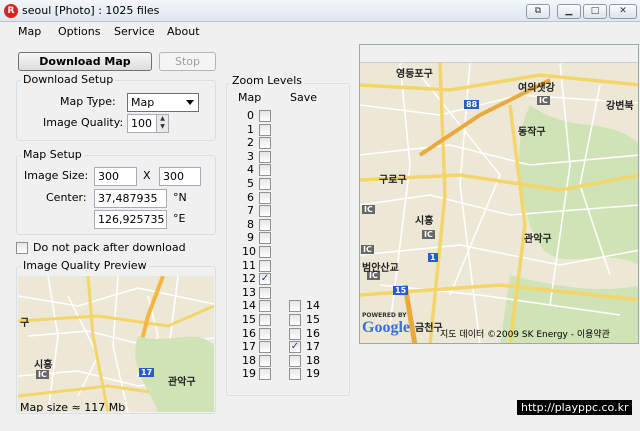 Image resolution: width=640 pixels, height=431 pixels. Describe the element at coordinates (183, 31) in the screenshot. I see `menu-about: About` at that location.